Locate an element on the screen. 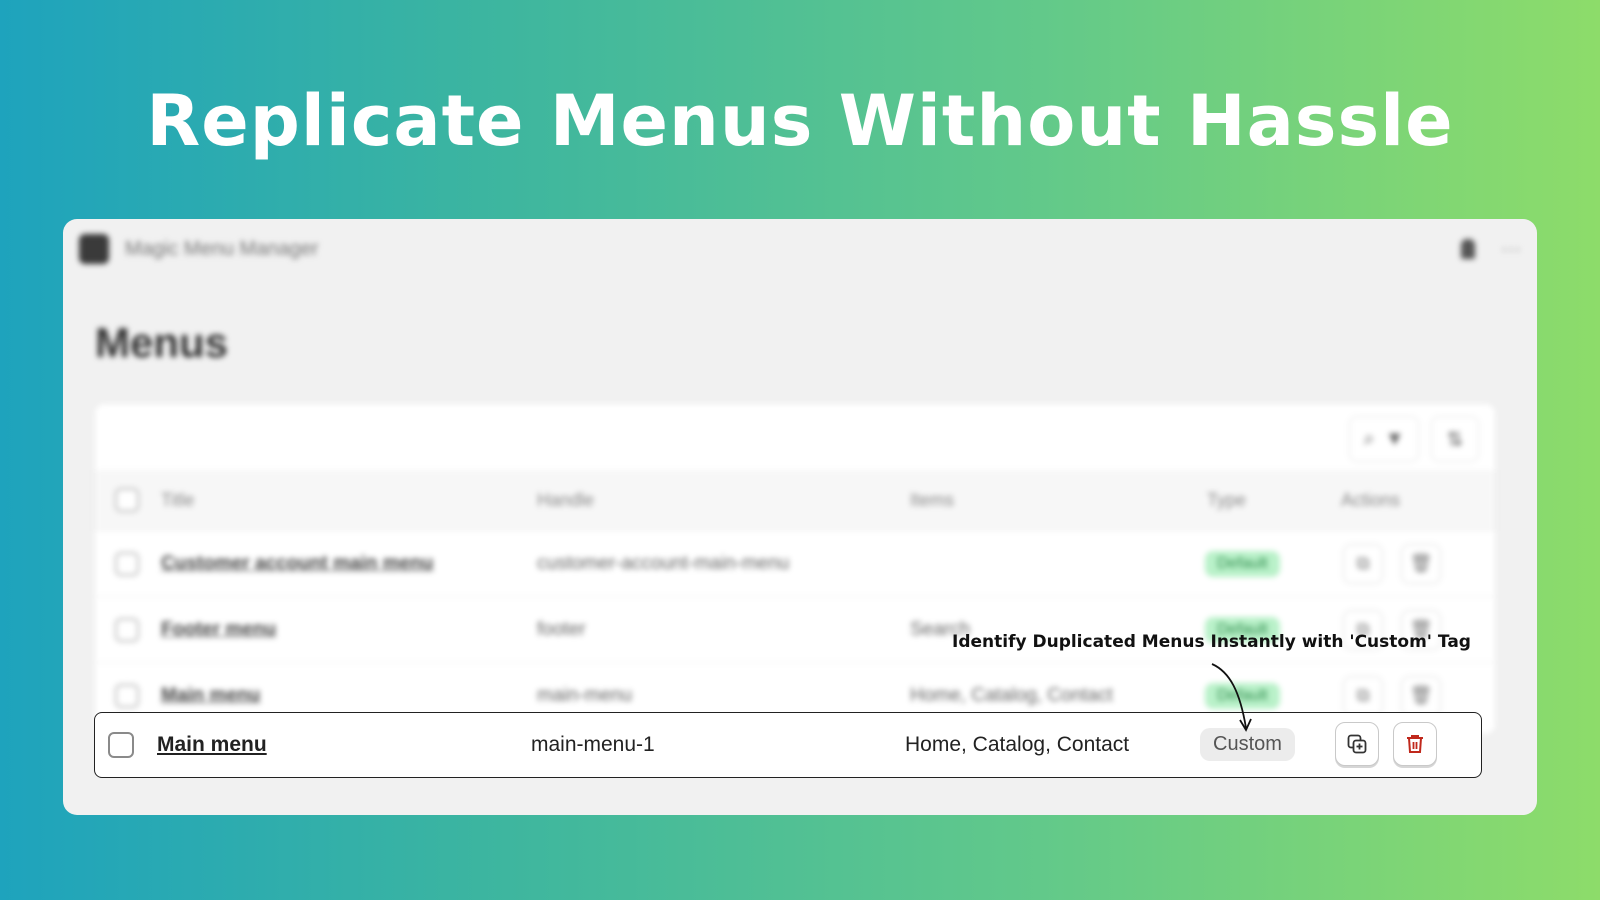 This screenshot has height=900, width=1600. page-title: Menus is located at coordinates (162, 342).